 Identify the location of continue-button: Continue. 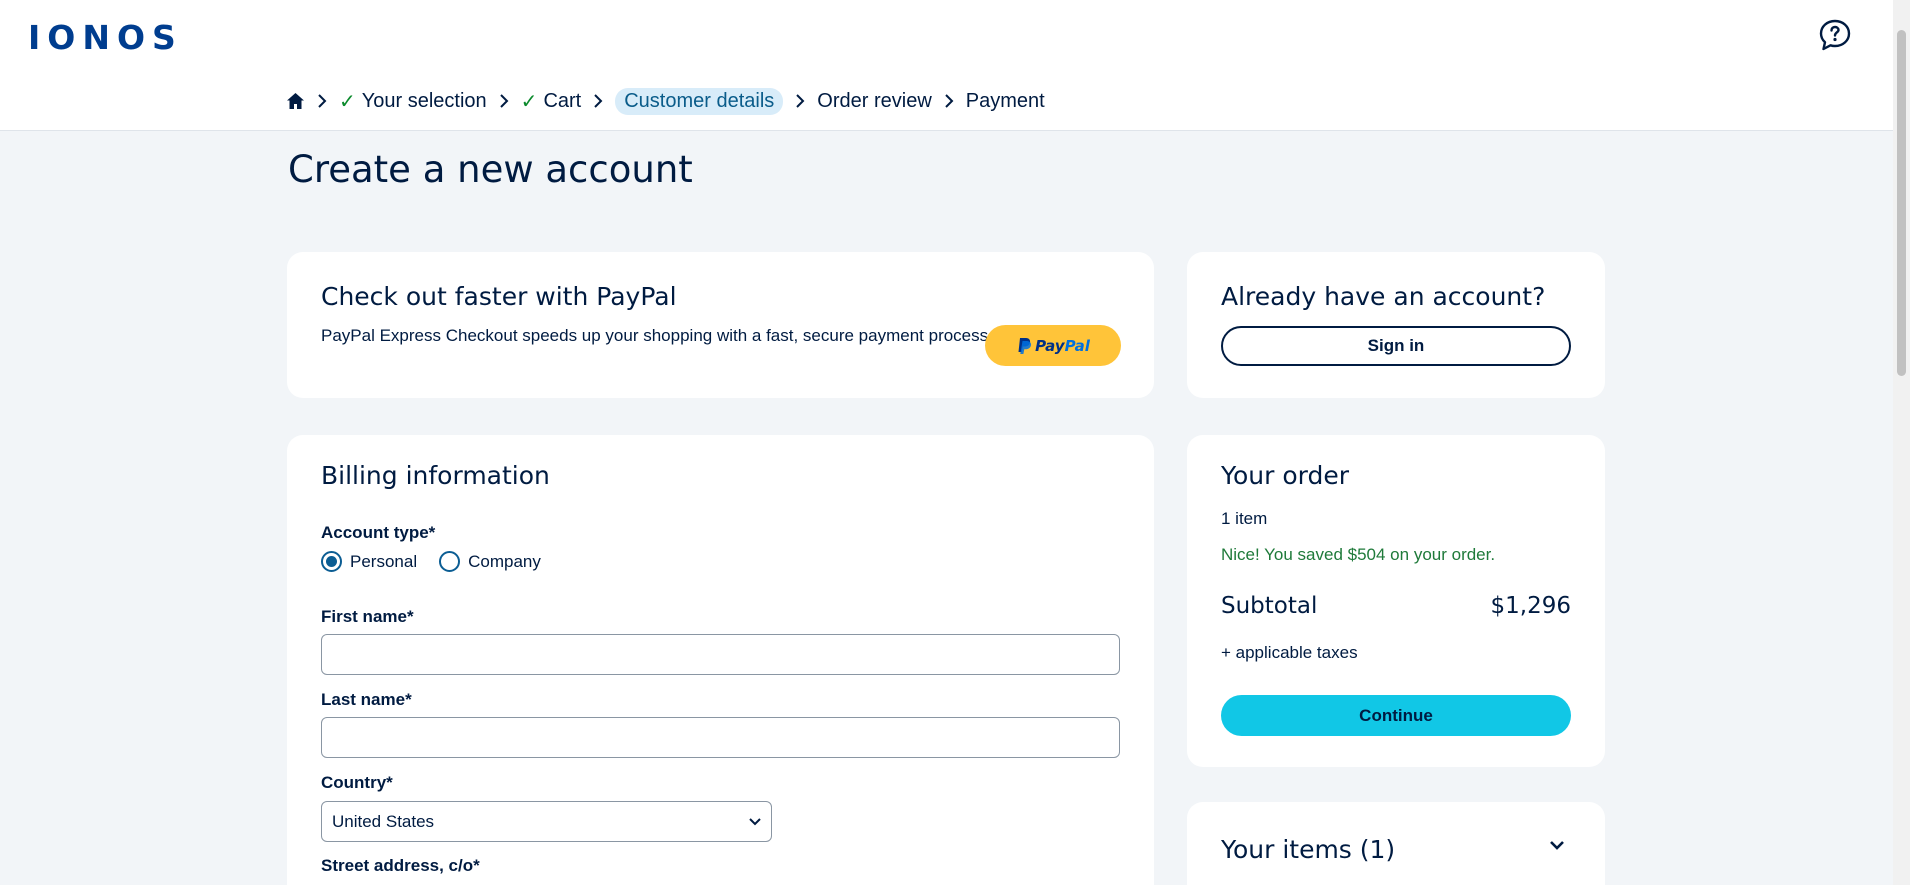
(1396, 715).